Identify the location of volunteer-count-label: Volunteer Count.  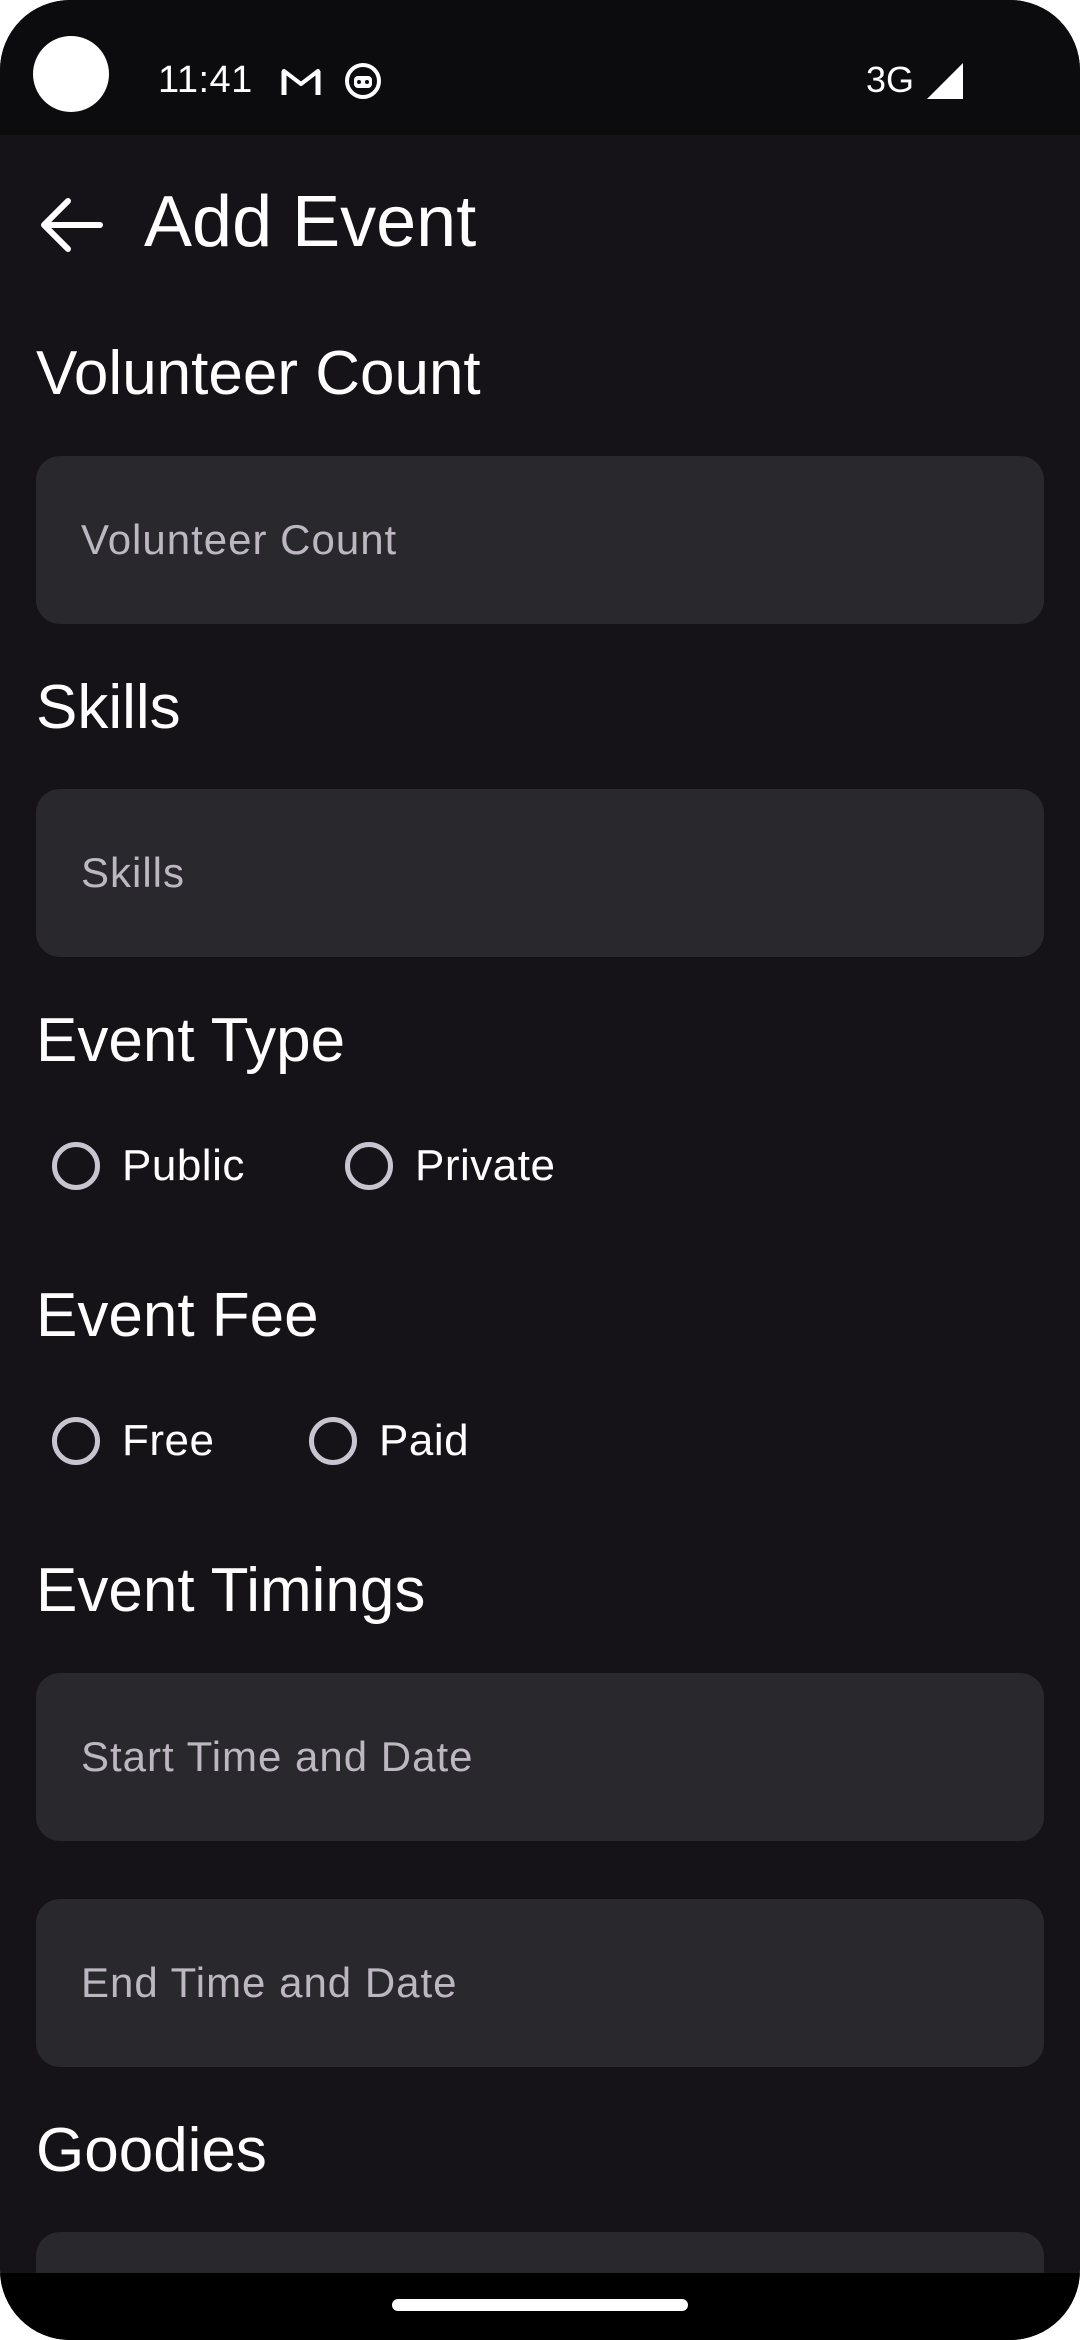
(258, 373).